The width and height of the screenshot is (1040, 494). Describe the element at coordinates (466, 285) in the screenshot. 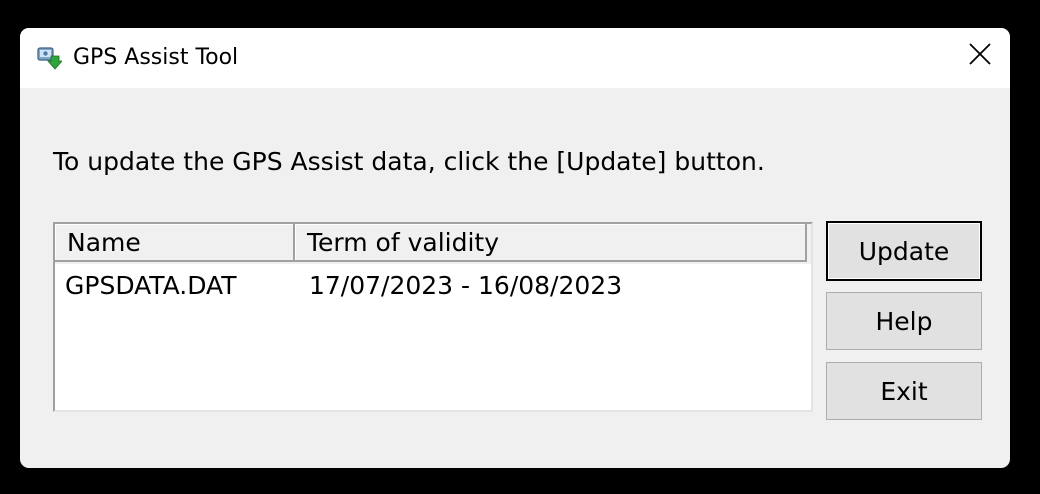

I see `list-item-term: 17/07/2023 - 16/08/2023` at that location.